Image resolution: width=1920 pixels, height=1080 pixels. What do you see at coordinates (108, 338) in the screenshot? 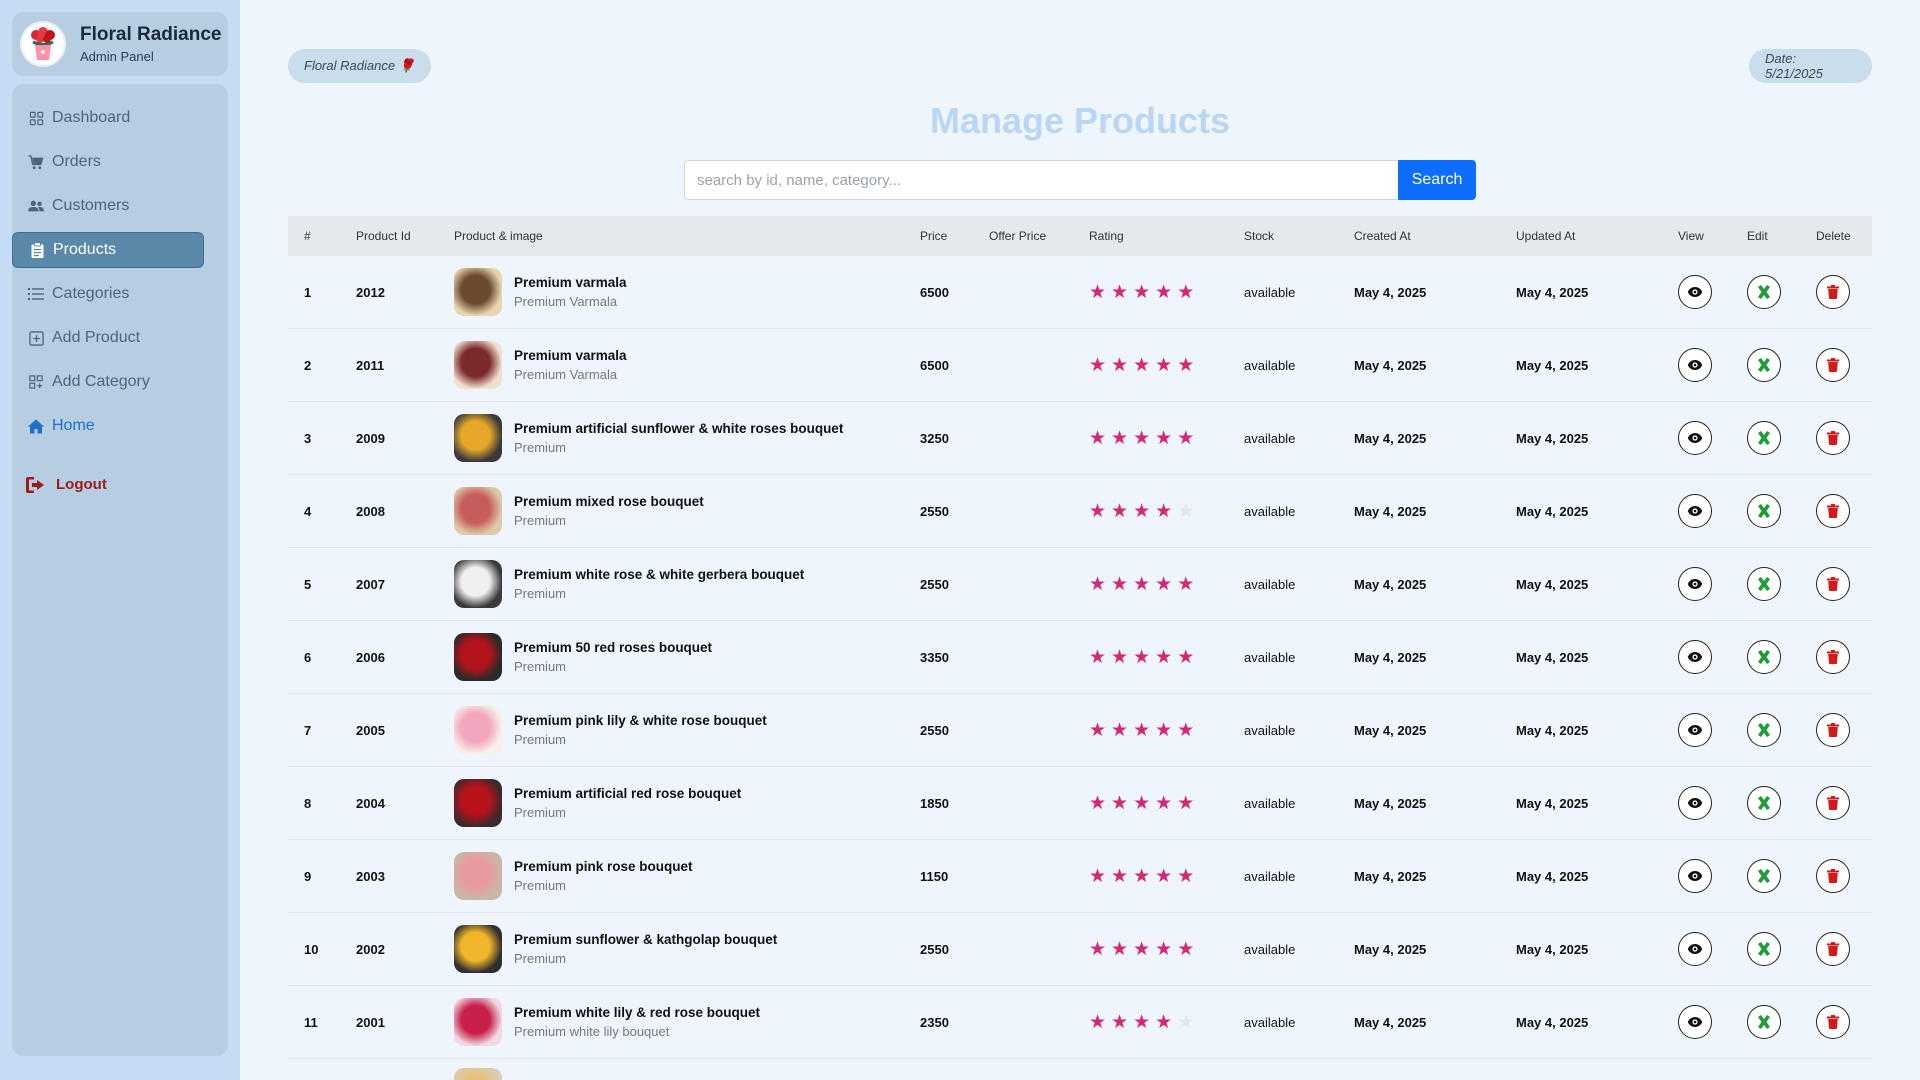
I see `sidebar-item-add-product: Add Product` at bounding box center [108, 338].